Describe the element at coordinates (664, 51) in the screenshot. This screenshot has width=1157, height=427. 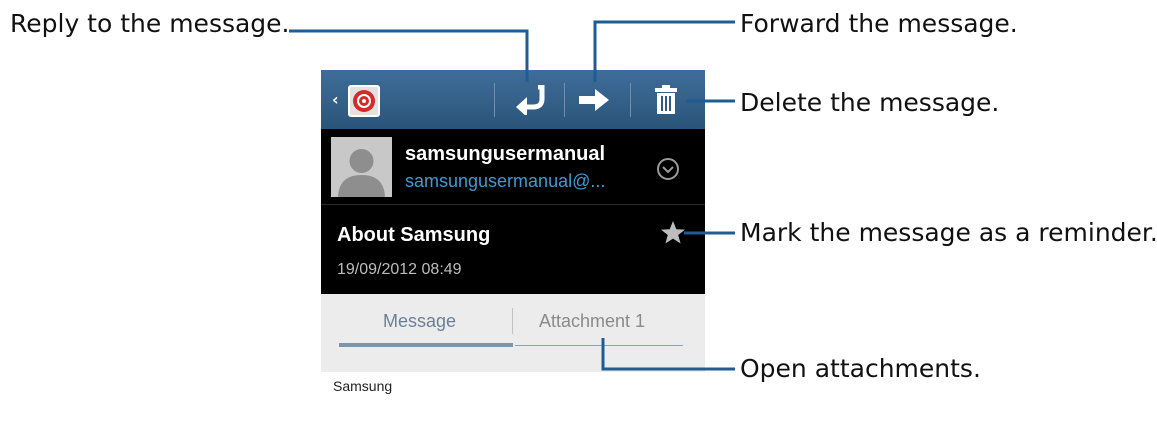
I see `forward-callout-line` at that location.